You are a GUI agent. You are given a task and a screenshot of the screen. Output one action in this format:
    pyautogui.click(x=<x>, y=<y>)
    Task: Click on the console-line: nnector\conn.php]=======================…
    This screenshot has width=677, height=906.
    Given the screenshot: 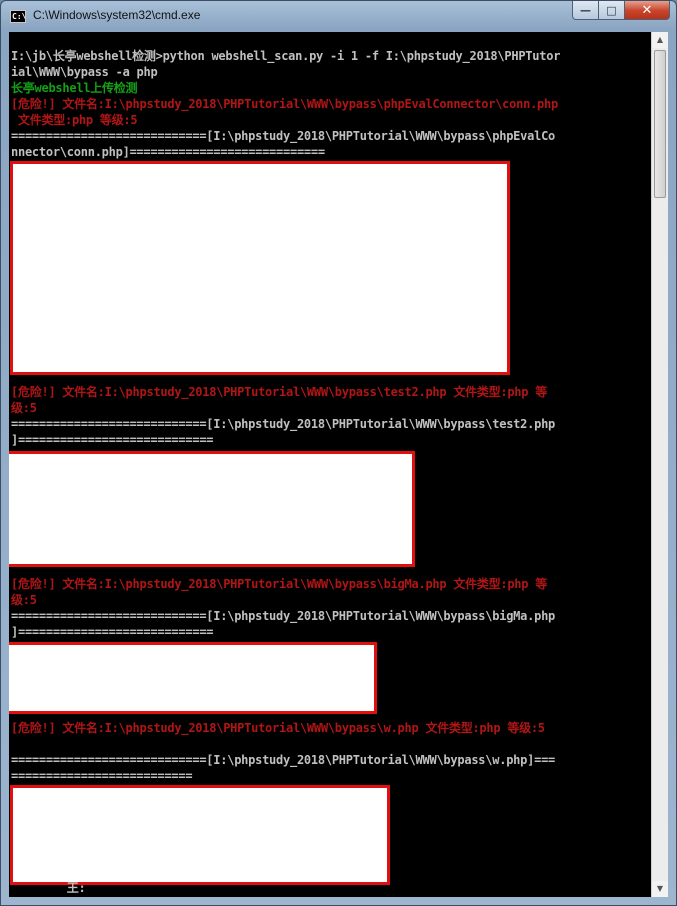 What is the action you would take?
    pyautogui.click(x=168, y=152)
    